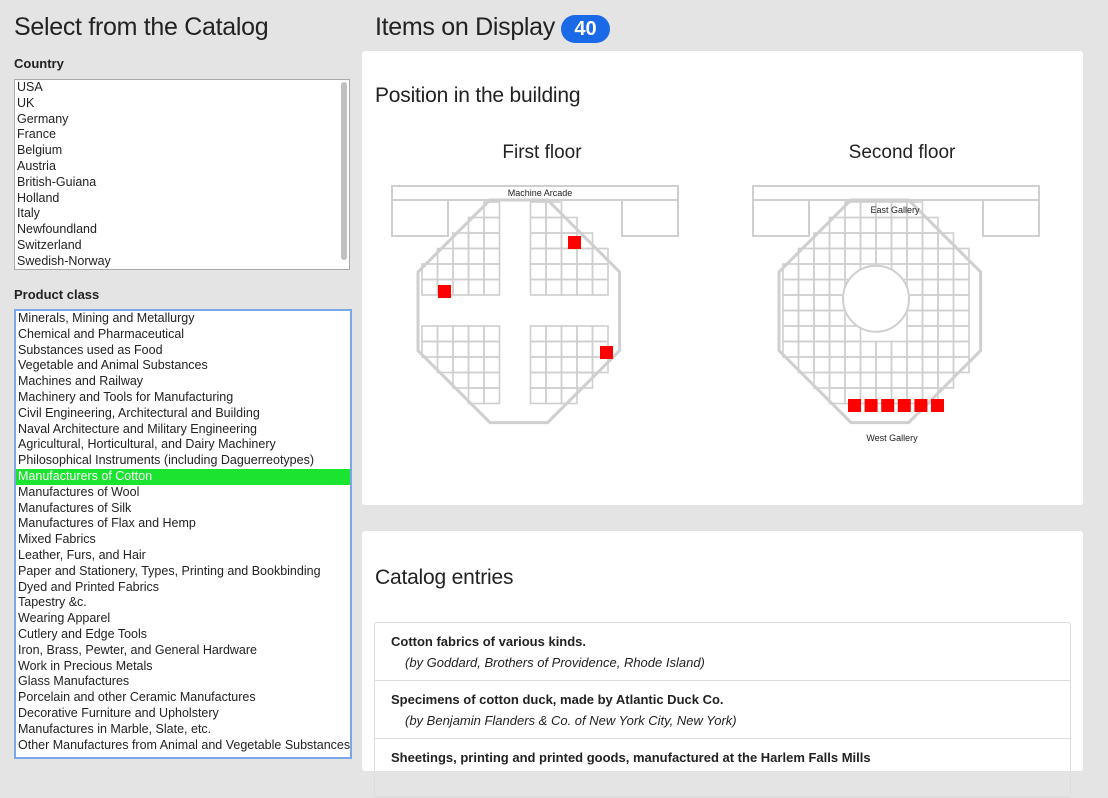 This screenshot has width=1108, height=798. What do you see at coordinates (183, 682) in the screenshot?
I see `product-class-option: Glass Manufactures` at bounding box center [183, 682].